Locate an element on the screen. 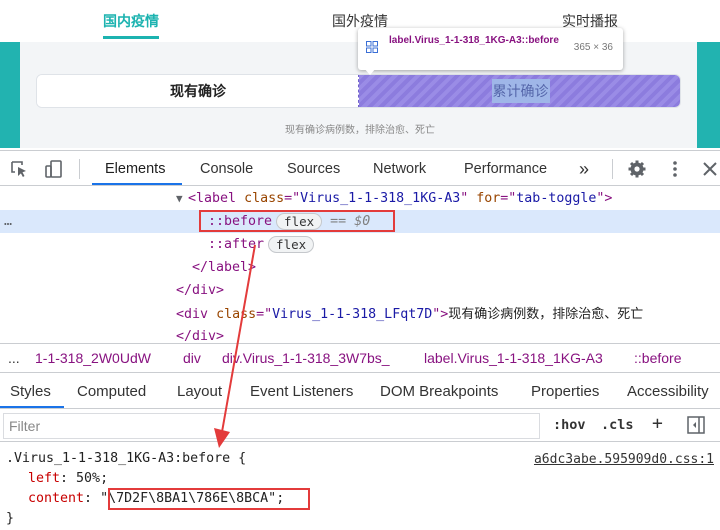 The width and height of the screenshot is (720, 530). filter-input: Filter is located at coordinates (271, 426).